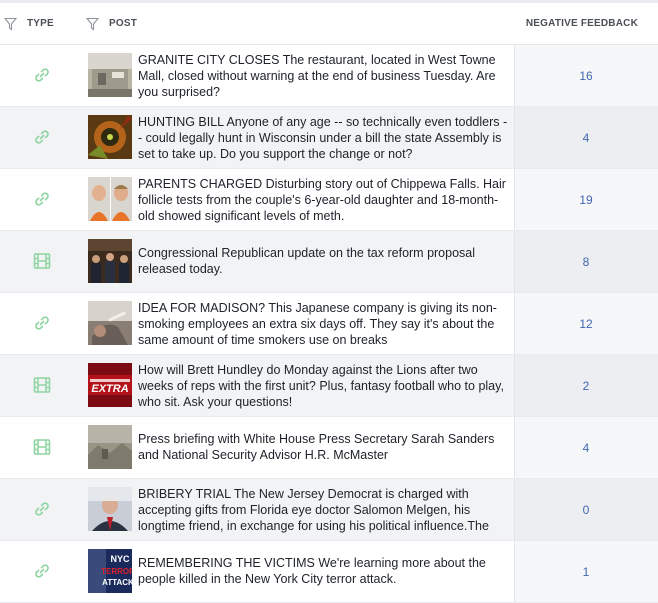 This screenshot has height=603, width=658. Describe the element at coordinates (586, 261) in the screenshot. I see `negative-feedback-value: 8` at that location.